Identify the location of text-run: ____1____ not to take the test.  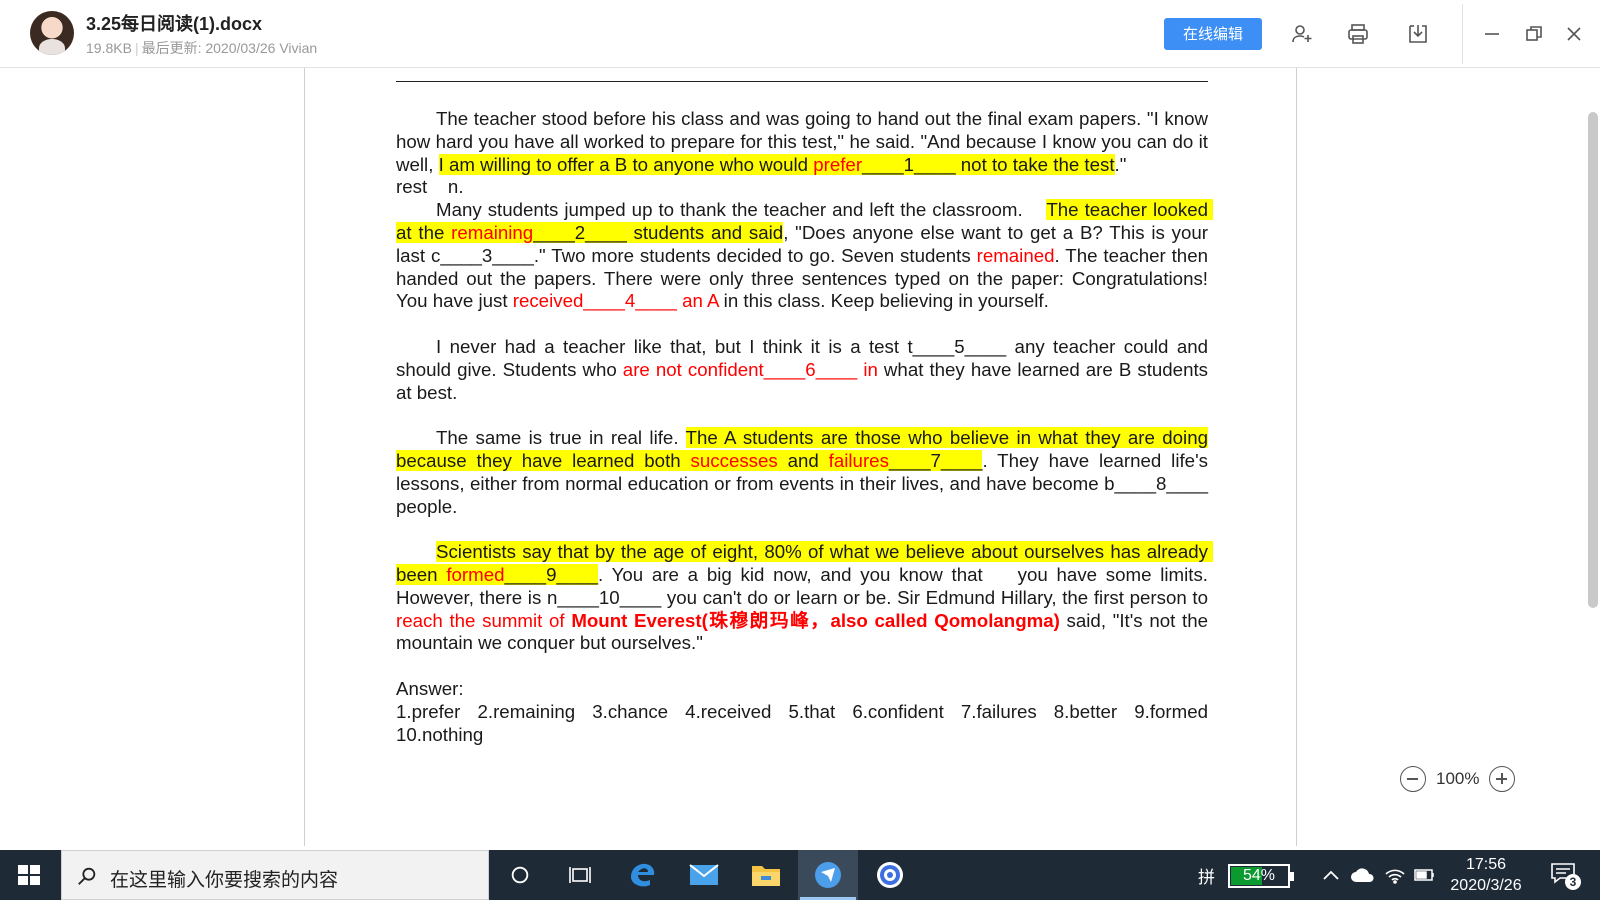
(988, 164).